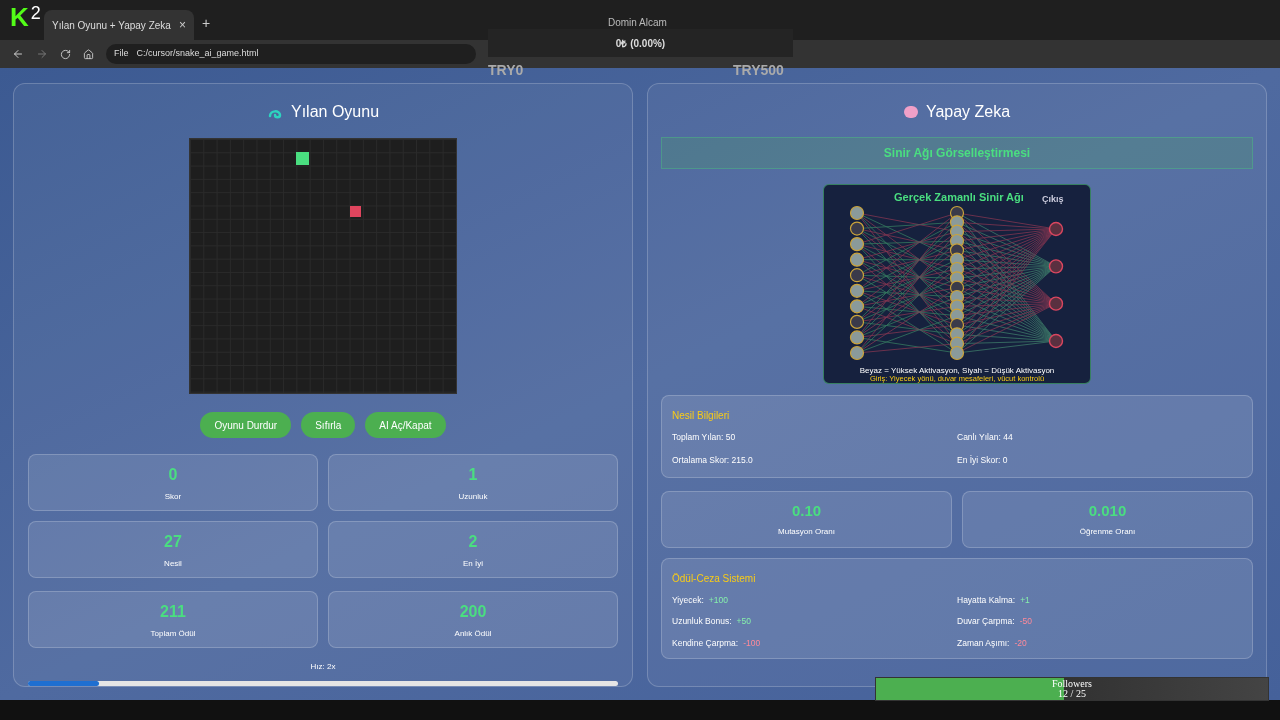  Describe the element at coordinates (355, 211) in the screenshot. I see `food-square` at that location.